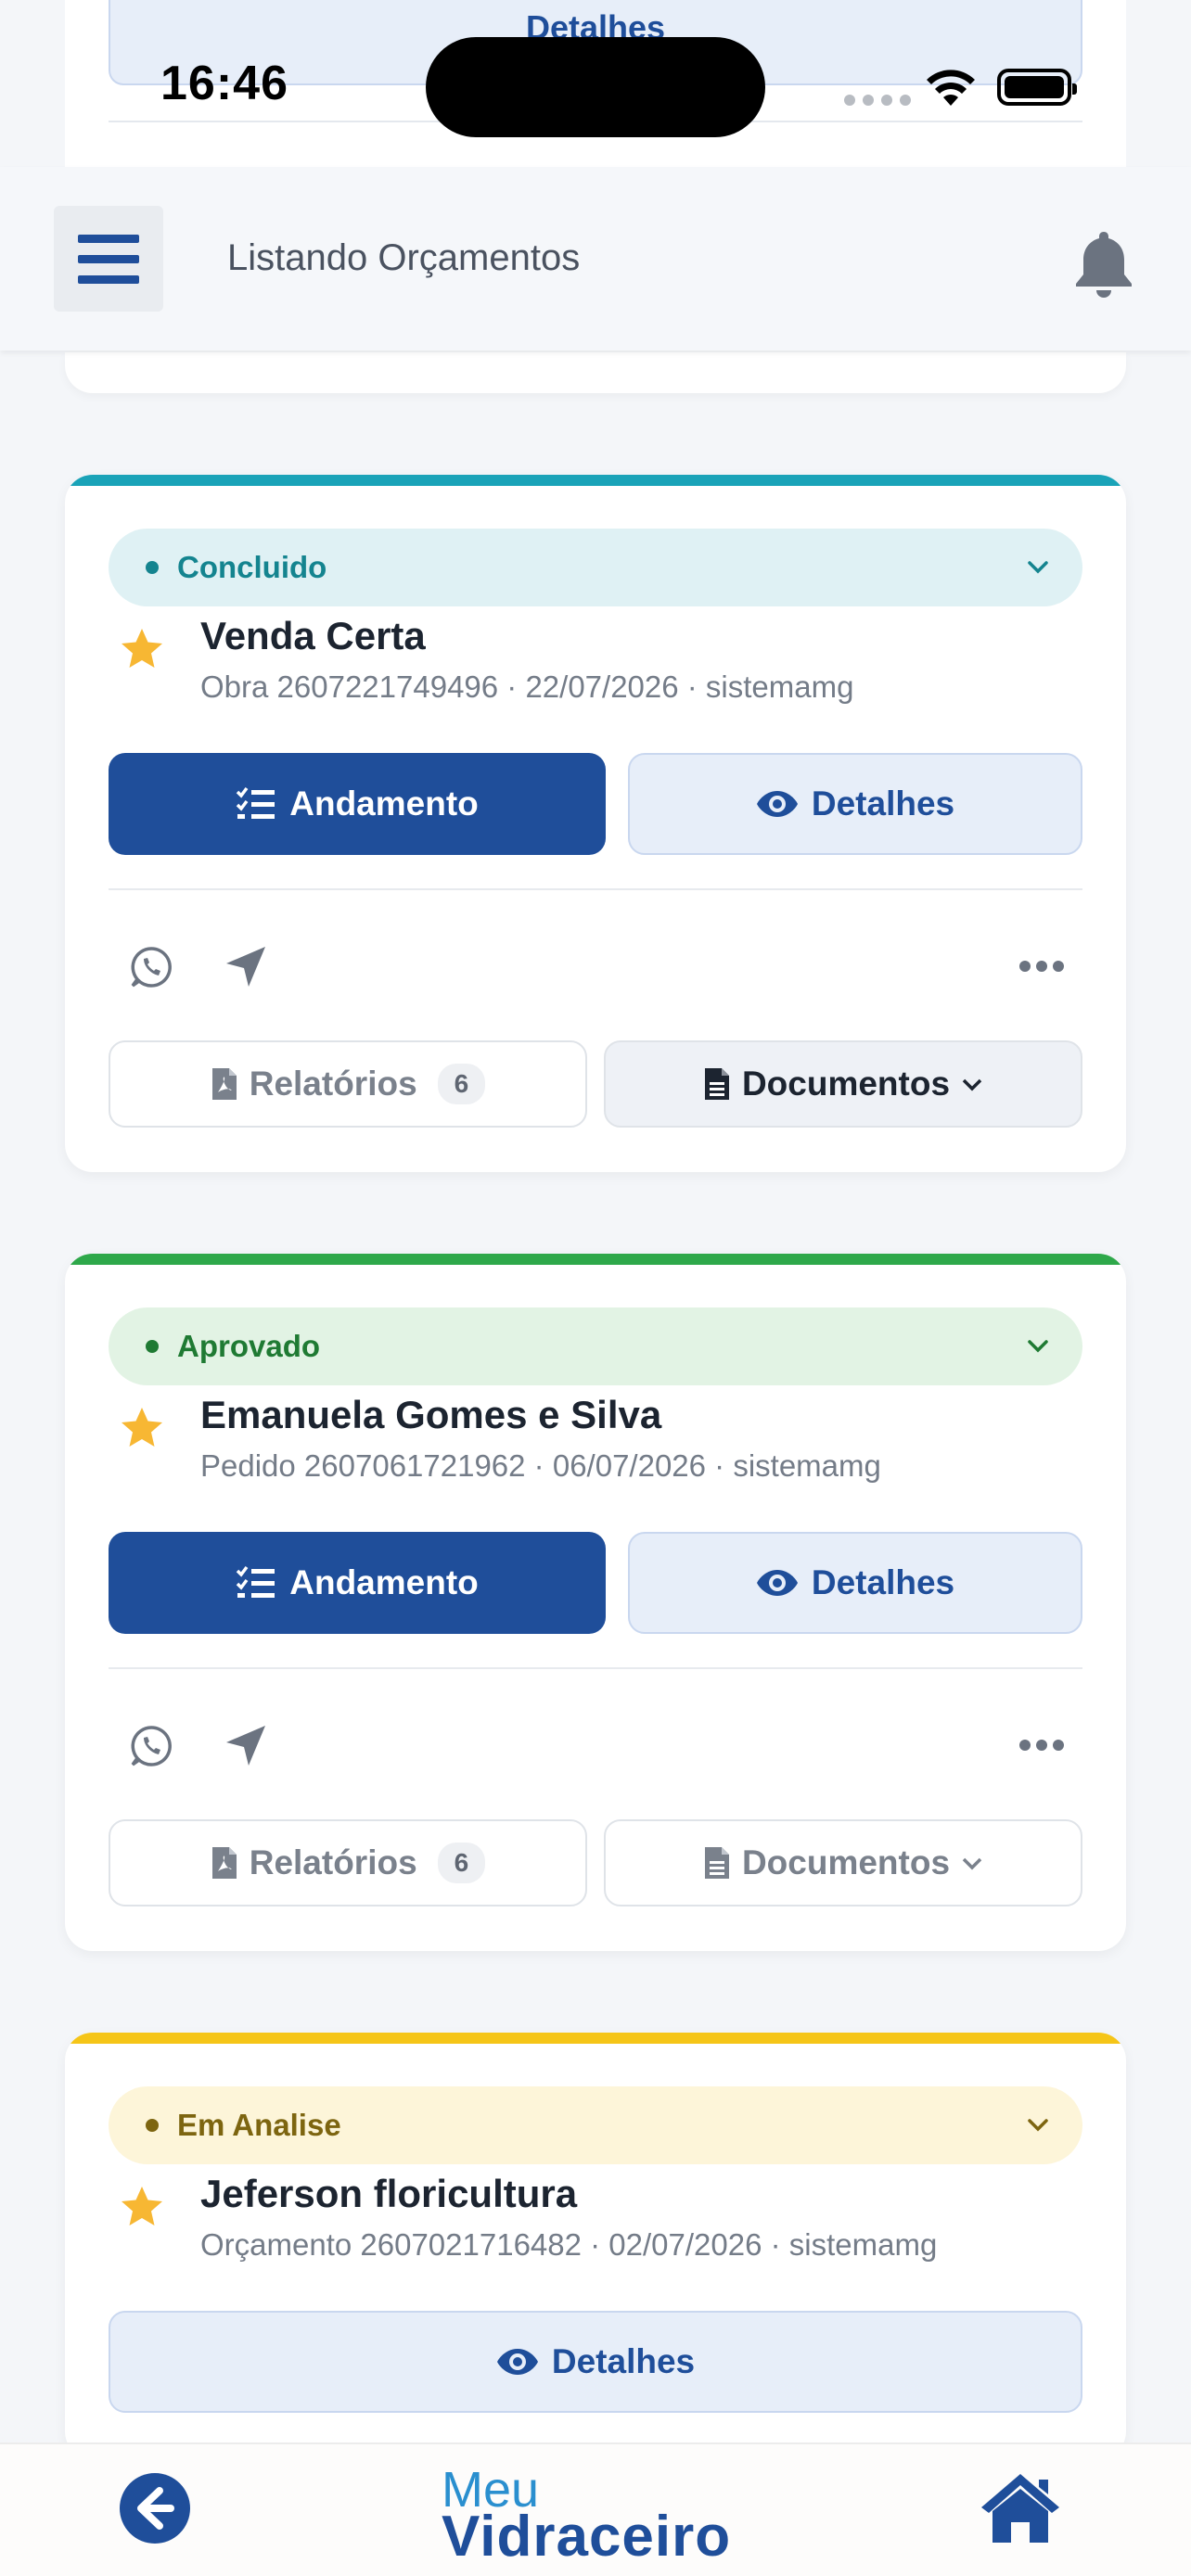 The height and width of the screenshot is (2576, 1191). Describe the element at coordinates (1103, 263) in the screenshot. I see `bell-icon` at that location.